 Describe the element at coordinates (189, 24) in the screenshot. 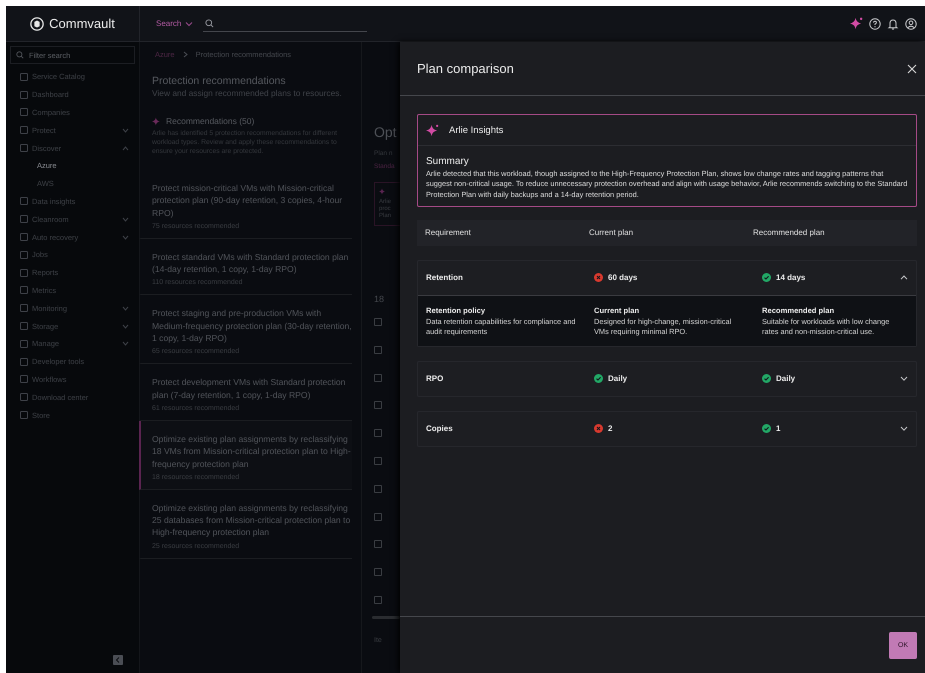

I see `caret-icon` at that location.